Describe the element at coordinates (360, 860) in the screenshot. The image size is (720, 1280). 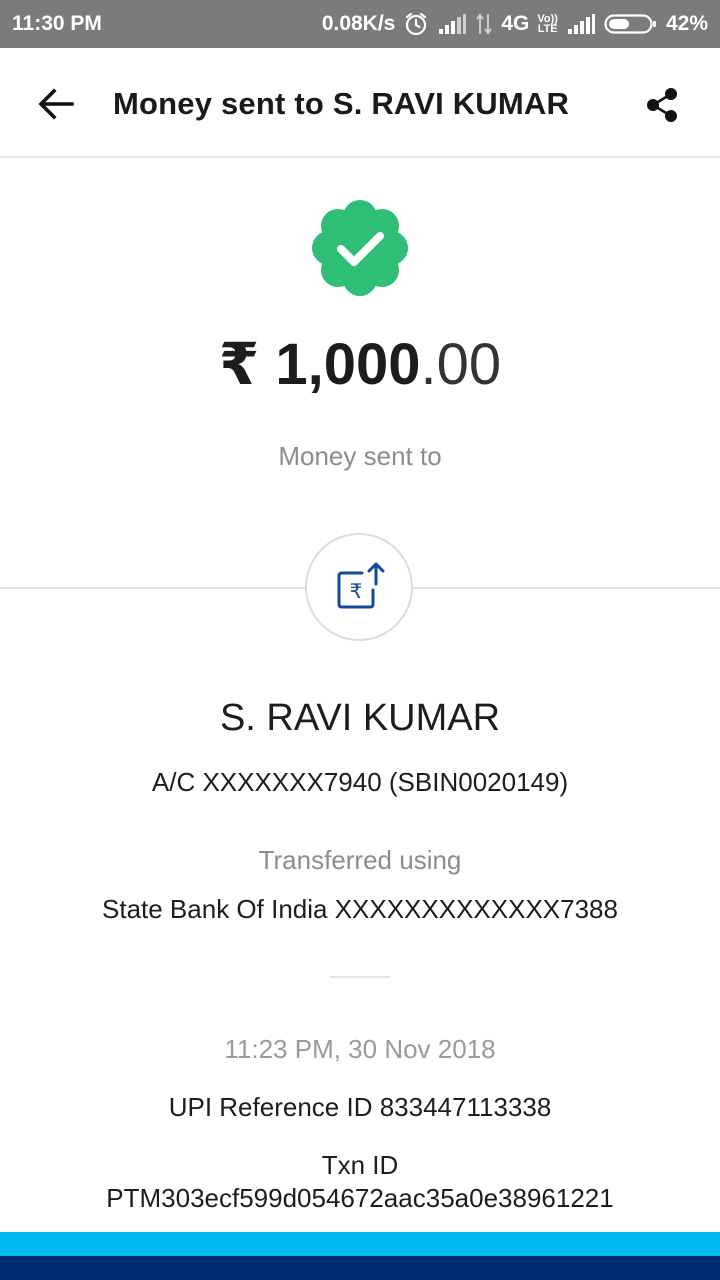
I see `transferred-using-caption: Transferred using` at that location.